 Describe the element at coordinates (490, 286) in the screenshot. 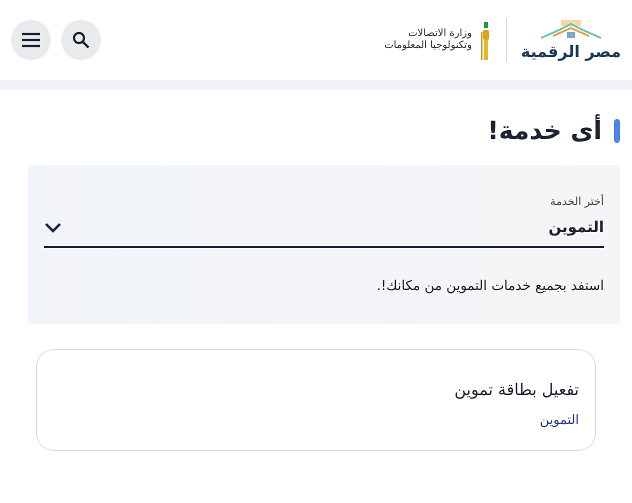

I see `description-text: استفد بجميع خدمات التموين من مكانك!.` at that location.